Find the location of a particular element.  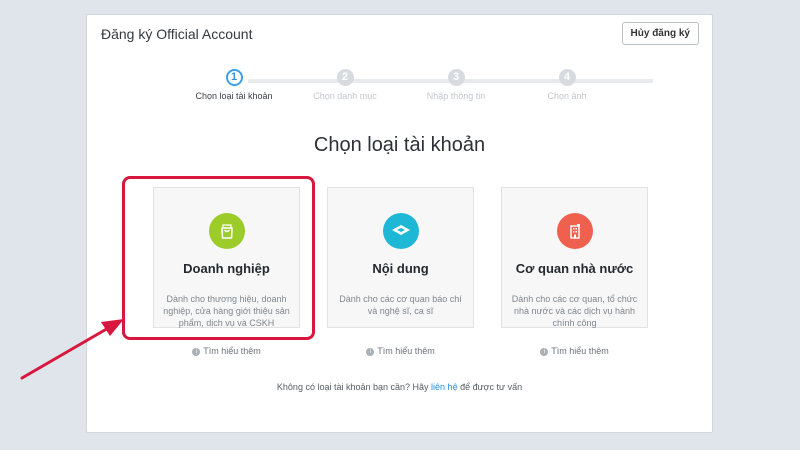

step-3: 3 Nhập thông tin is located at coordinates (456, 85).